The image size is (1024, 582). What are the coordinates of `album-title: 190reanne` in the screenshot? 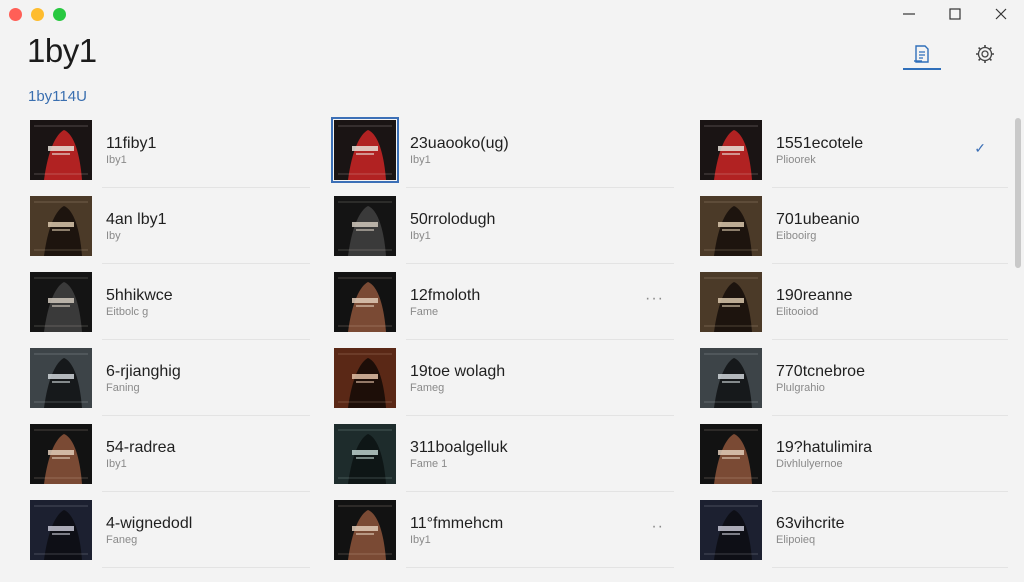 It's located at (814, 295).